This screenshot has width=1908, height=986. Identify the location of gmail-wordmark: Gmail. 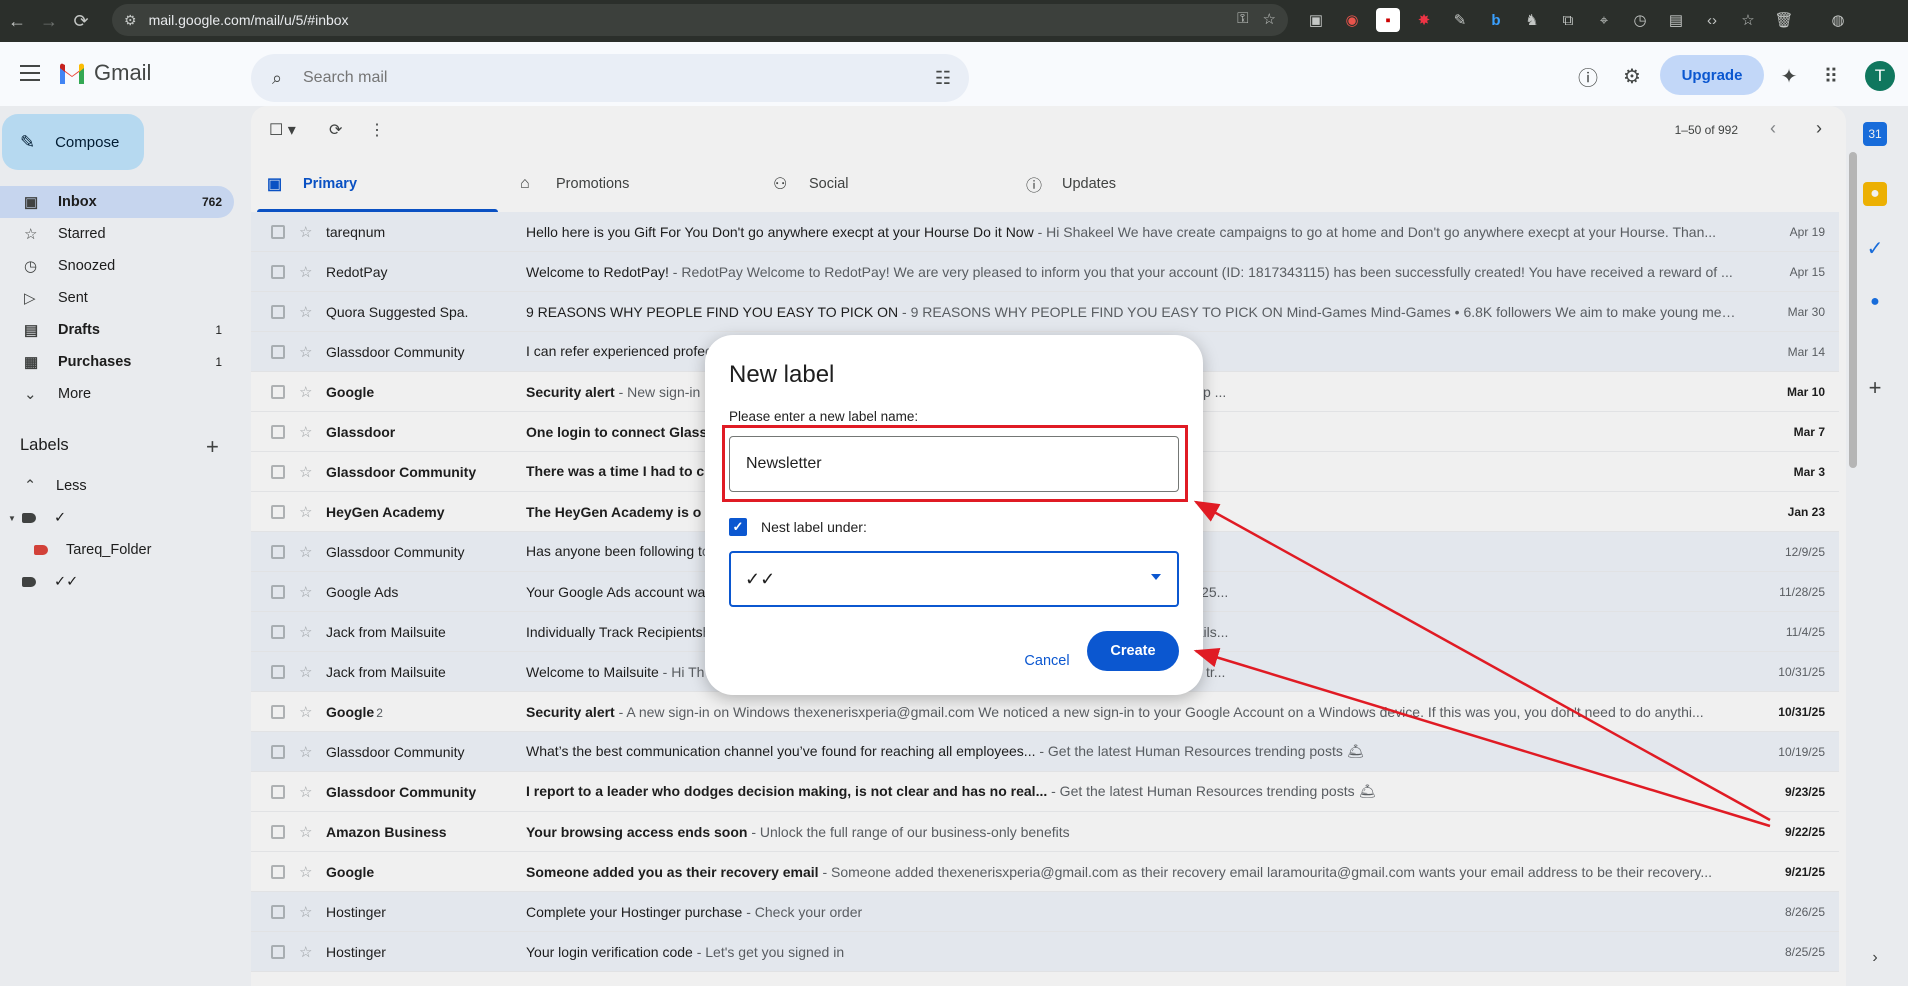
(123, 72).